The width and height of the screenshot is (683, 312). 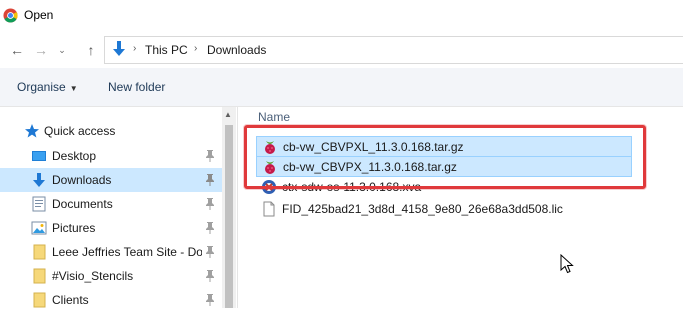 What do you see at coordinates (93, 276) in the screenshot?
I see `sidebar-item-label: #Visio_Stencils` at bounding box center [93, 276].